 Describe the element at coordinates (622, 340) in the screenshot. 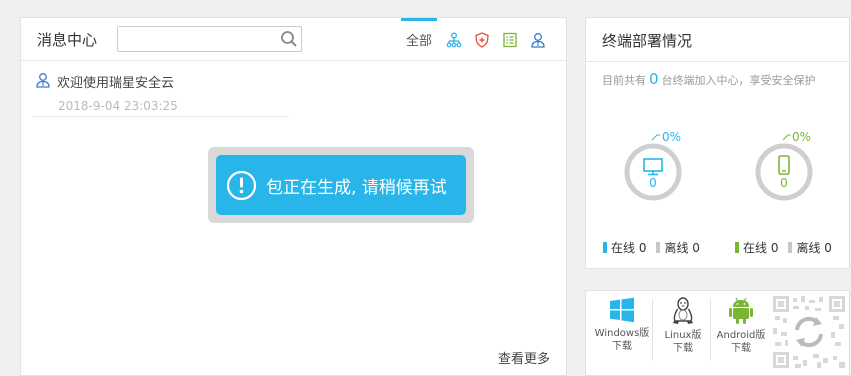

I see `windows-download-label: Windows版 下载` at that location.